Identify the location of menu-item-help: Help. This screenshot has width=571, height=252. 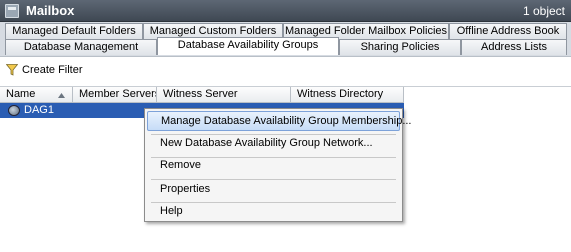
(273, 212).